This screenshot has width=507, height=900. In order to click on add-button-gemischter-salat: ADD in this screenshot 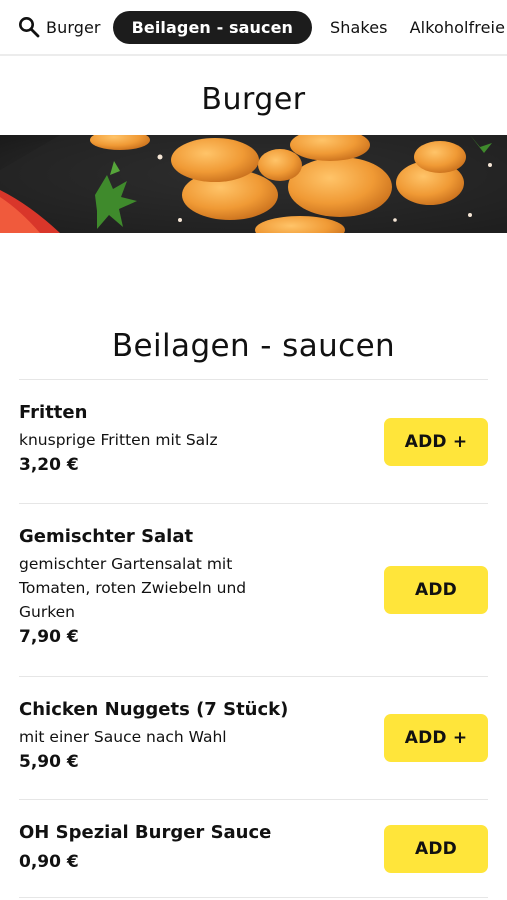, I will do `click(436, 590)`.